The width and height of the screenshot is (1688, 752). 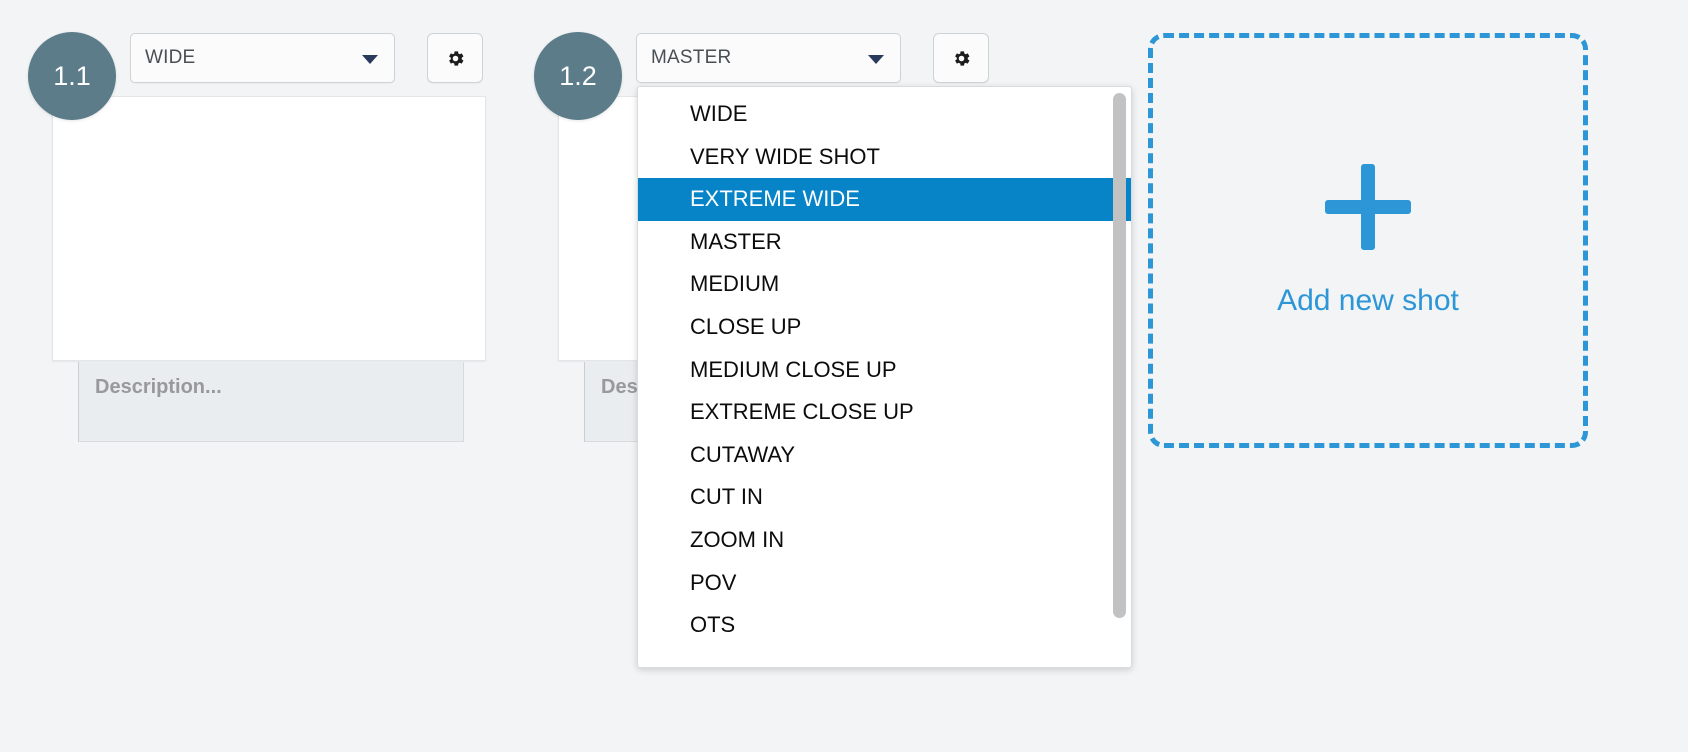 I want to click on plus-icon, so click(x=1368, y=206).